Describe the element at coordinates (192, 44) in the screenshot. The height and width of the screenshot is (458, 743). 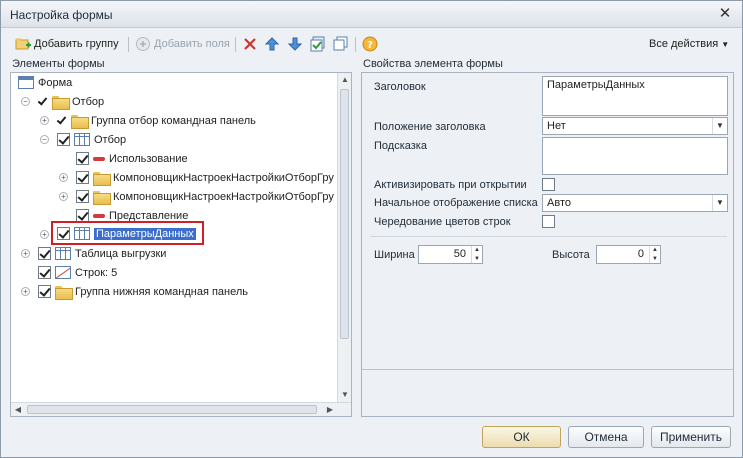
I see `add-fields-label: Добавить поля` at that location.